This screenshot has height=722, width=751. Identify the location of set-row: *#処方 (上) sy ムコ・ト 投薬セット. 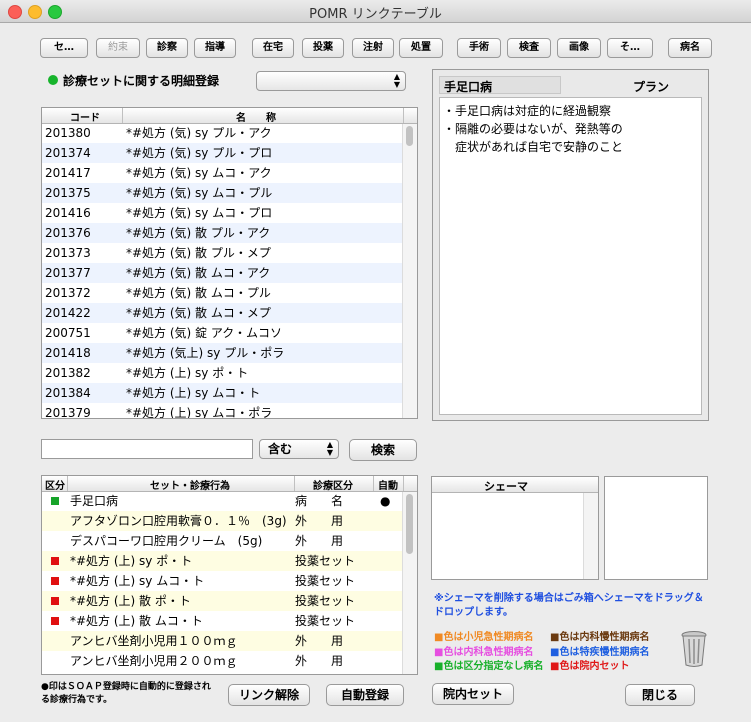
(222, 581).